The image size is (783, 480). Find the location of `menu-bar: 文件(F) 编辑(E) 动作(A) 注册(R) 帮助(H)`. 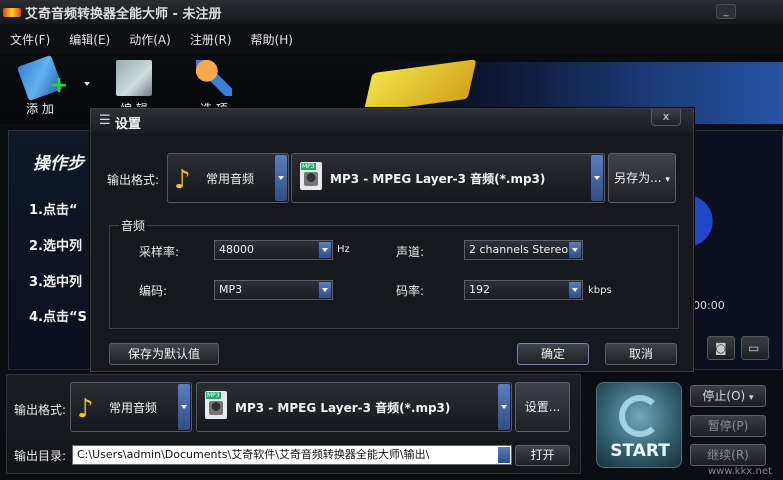

menu-bar: 文件(F) 编辑(E) 动作(A) 注册(R) 帮助(H) is located at coordinates (391, 39).